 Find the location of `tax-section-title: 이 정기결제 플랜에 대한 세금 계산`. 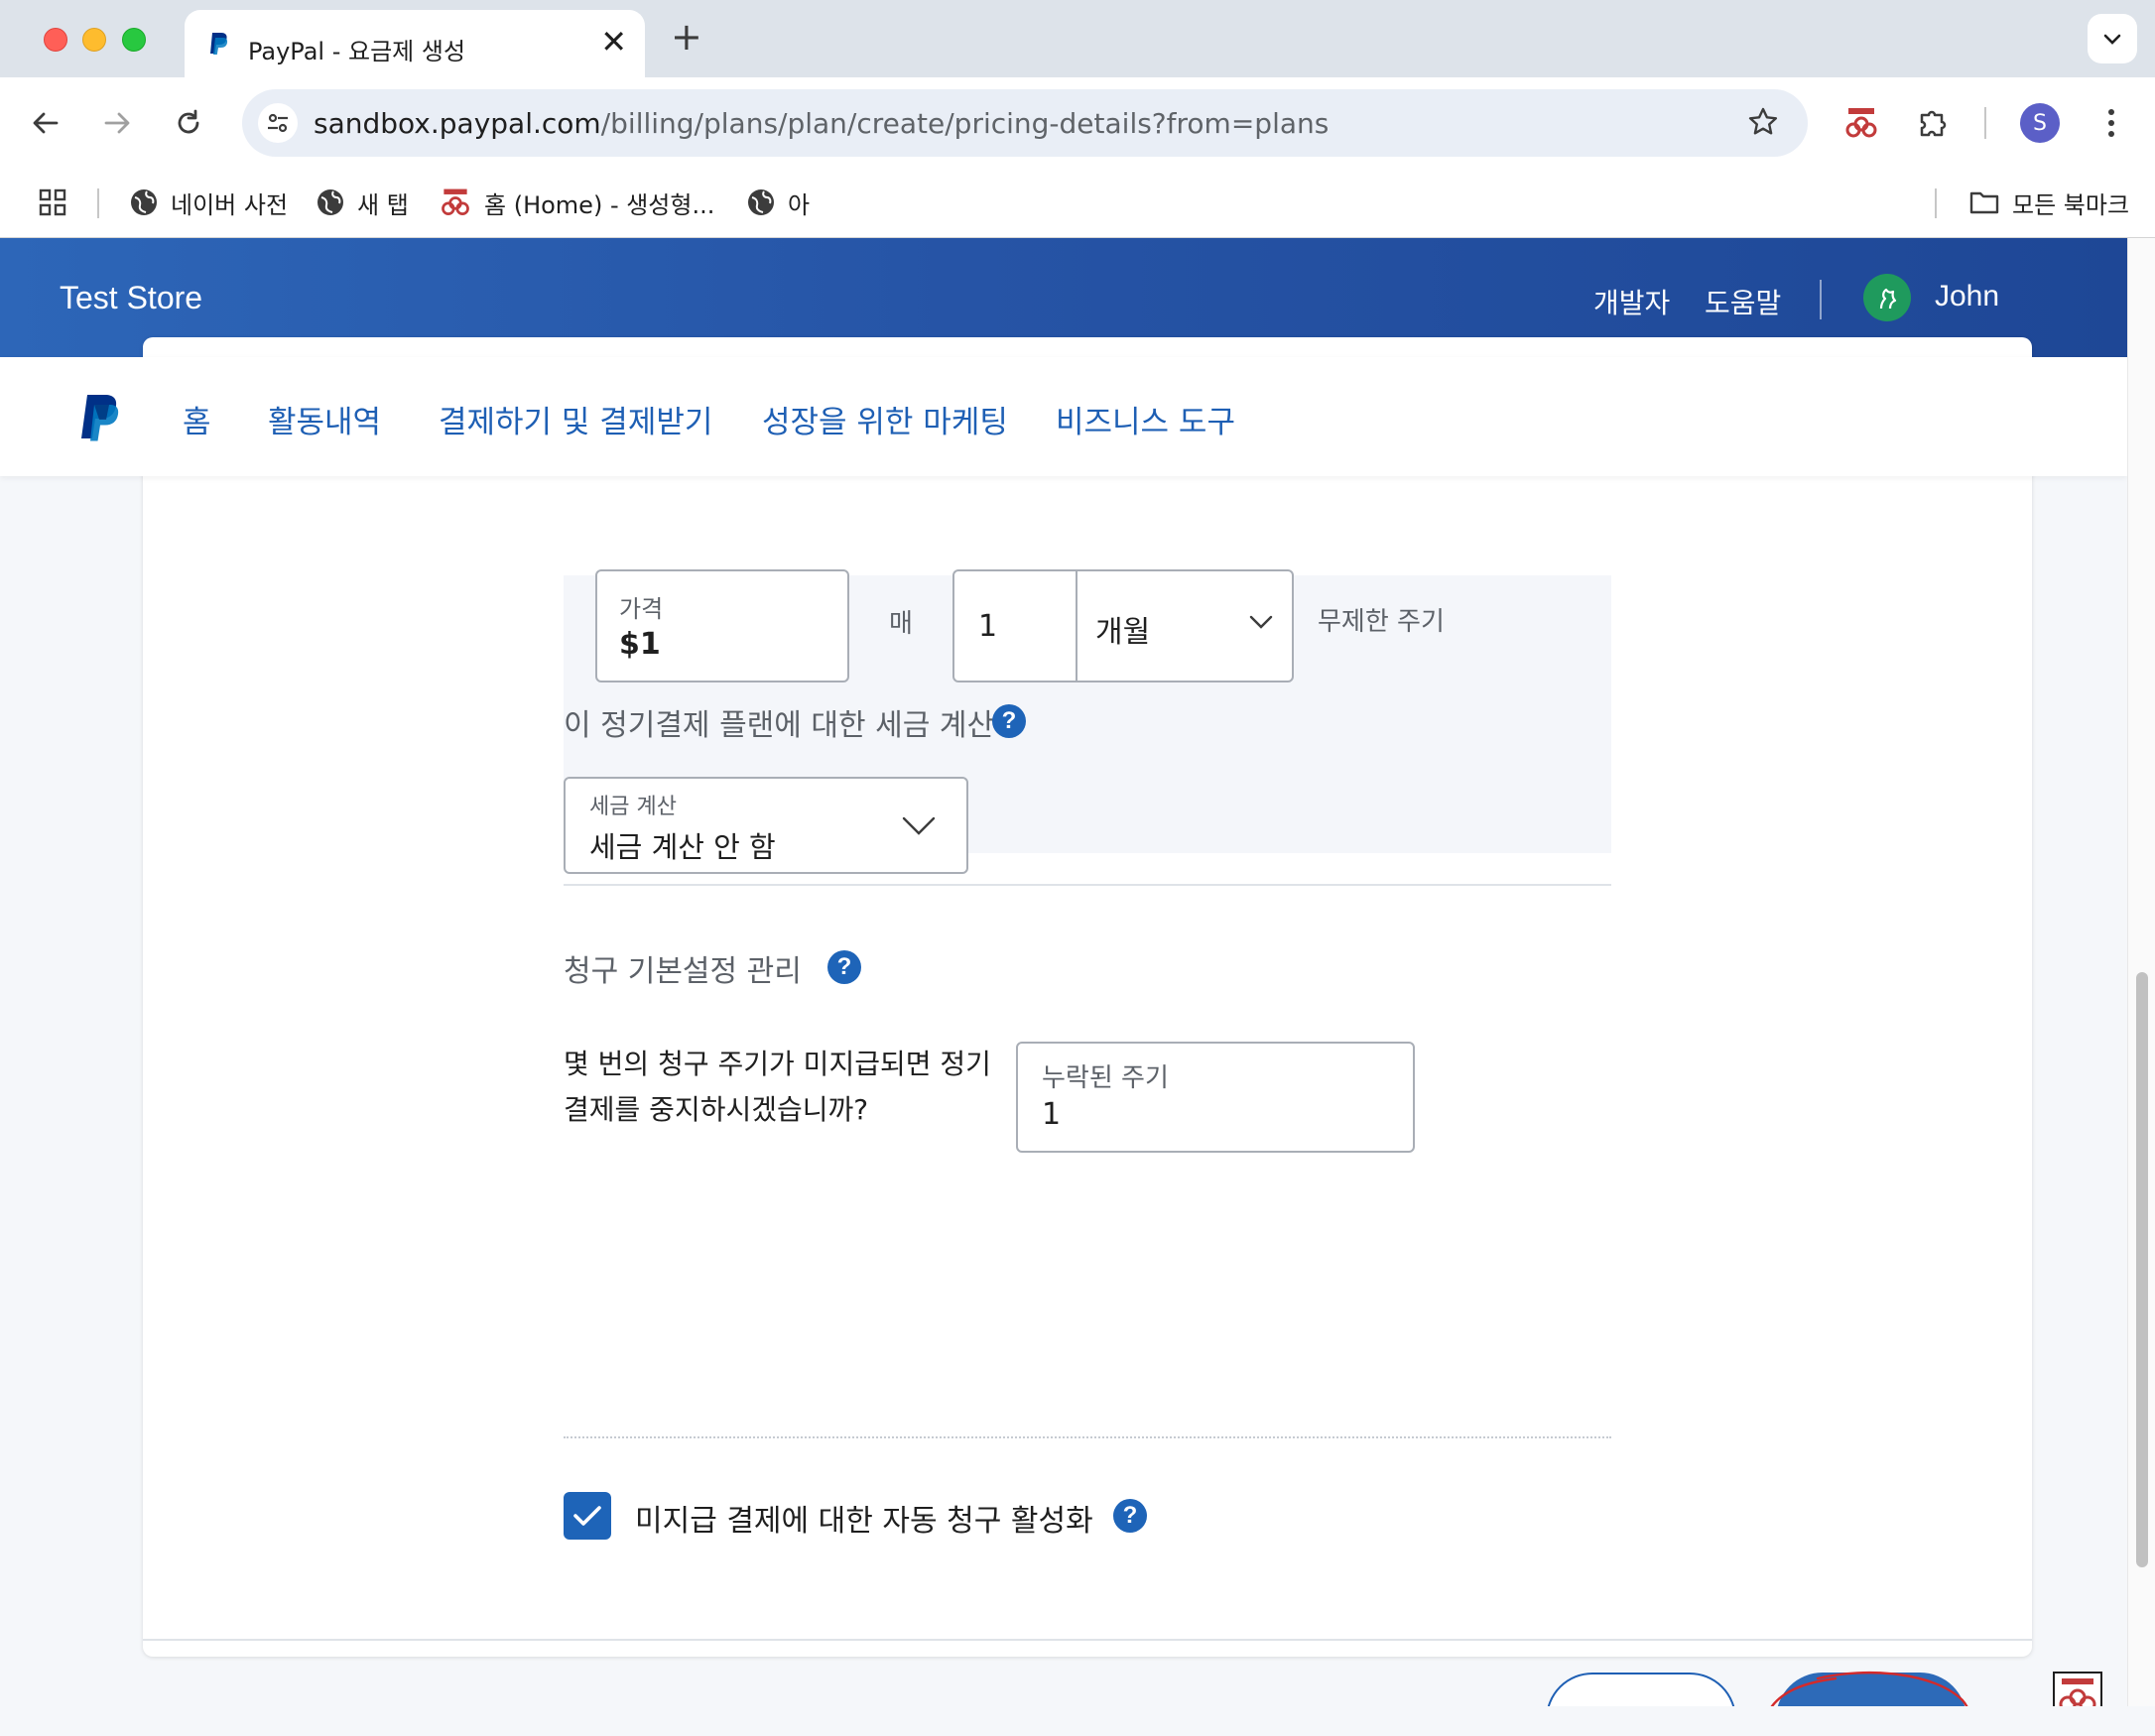

tax-section-title: 이 정기결제 플랜에 대한 세금 계산 is located at coordinates (780, 725).